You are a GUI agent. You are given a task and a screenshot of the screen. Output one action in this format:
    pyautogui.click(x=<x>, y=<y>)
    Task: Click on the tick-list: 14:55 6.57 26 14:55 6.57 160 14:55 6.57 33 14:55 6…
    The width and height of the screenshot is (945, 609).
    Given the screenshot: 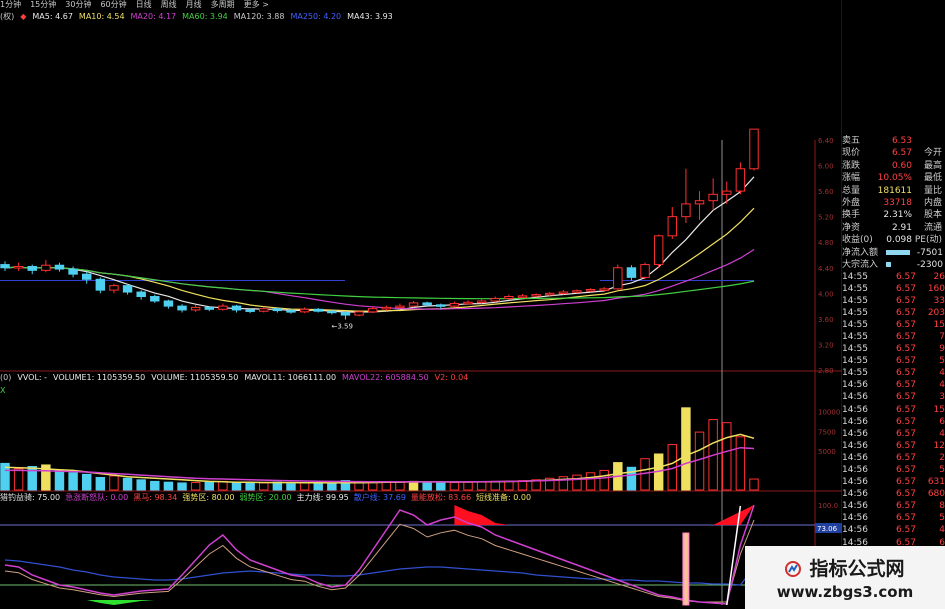 What is the action you would take?
    pyautogui.click(x=893, y=410)
    